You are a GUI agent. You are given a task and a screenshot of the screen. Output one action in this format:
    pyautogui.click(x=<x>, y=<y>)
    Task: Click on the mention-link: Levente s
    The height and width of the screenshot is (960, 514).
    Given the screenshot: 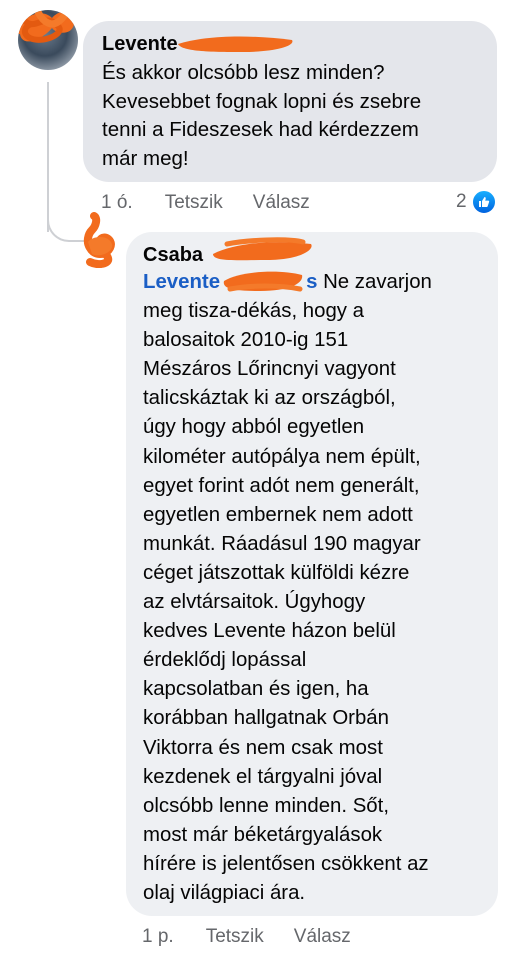 What is the action you would take?
    pyautogui.click(x=230, y=282)
    